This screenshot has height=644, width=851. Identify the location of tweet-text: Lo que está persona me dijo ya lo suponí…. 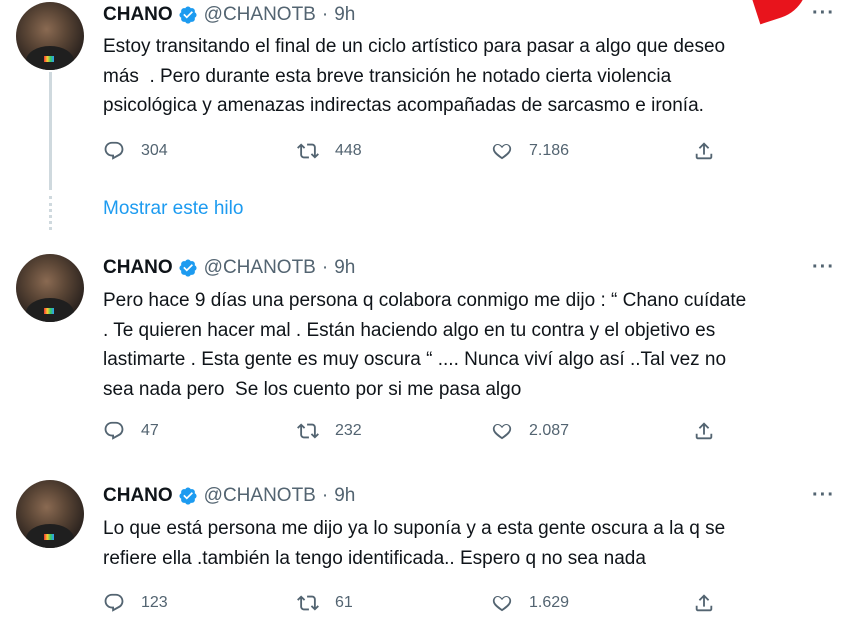
(414, 543).